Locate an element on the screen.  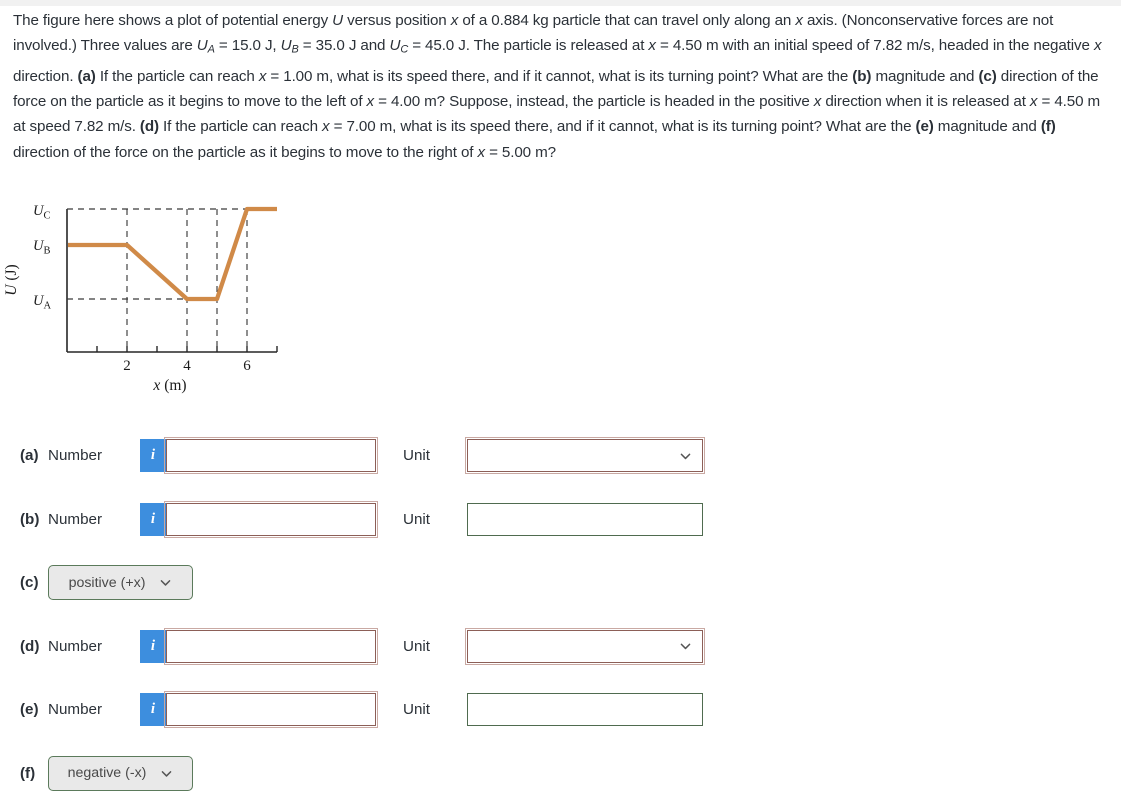
potential-energy-figure: UC UB UA 2 4 6 x (m) U (J) is located at coordinates (160, 300).